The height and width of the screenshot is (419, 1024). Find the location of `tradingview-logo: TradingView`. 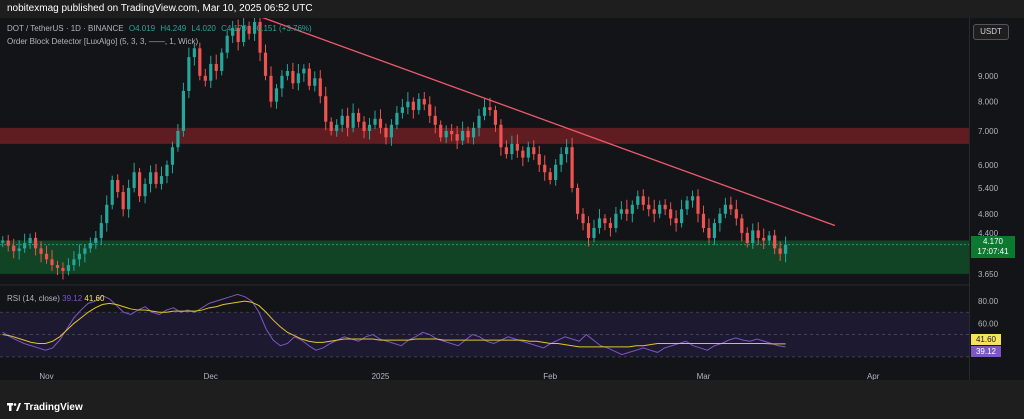

tradingview-logo: TradingView is located at coordinates (45, 407).